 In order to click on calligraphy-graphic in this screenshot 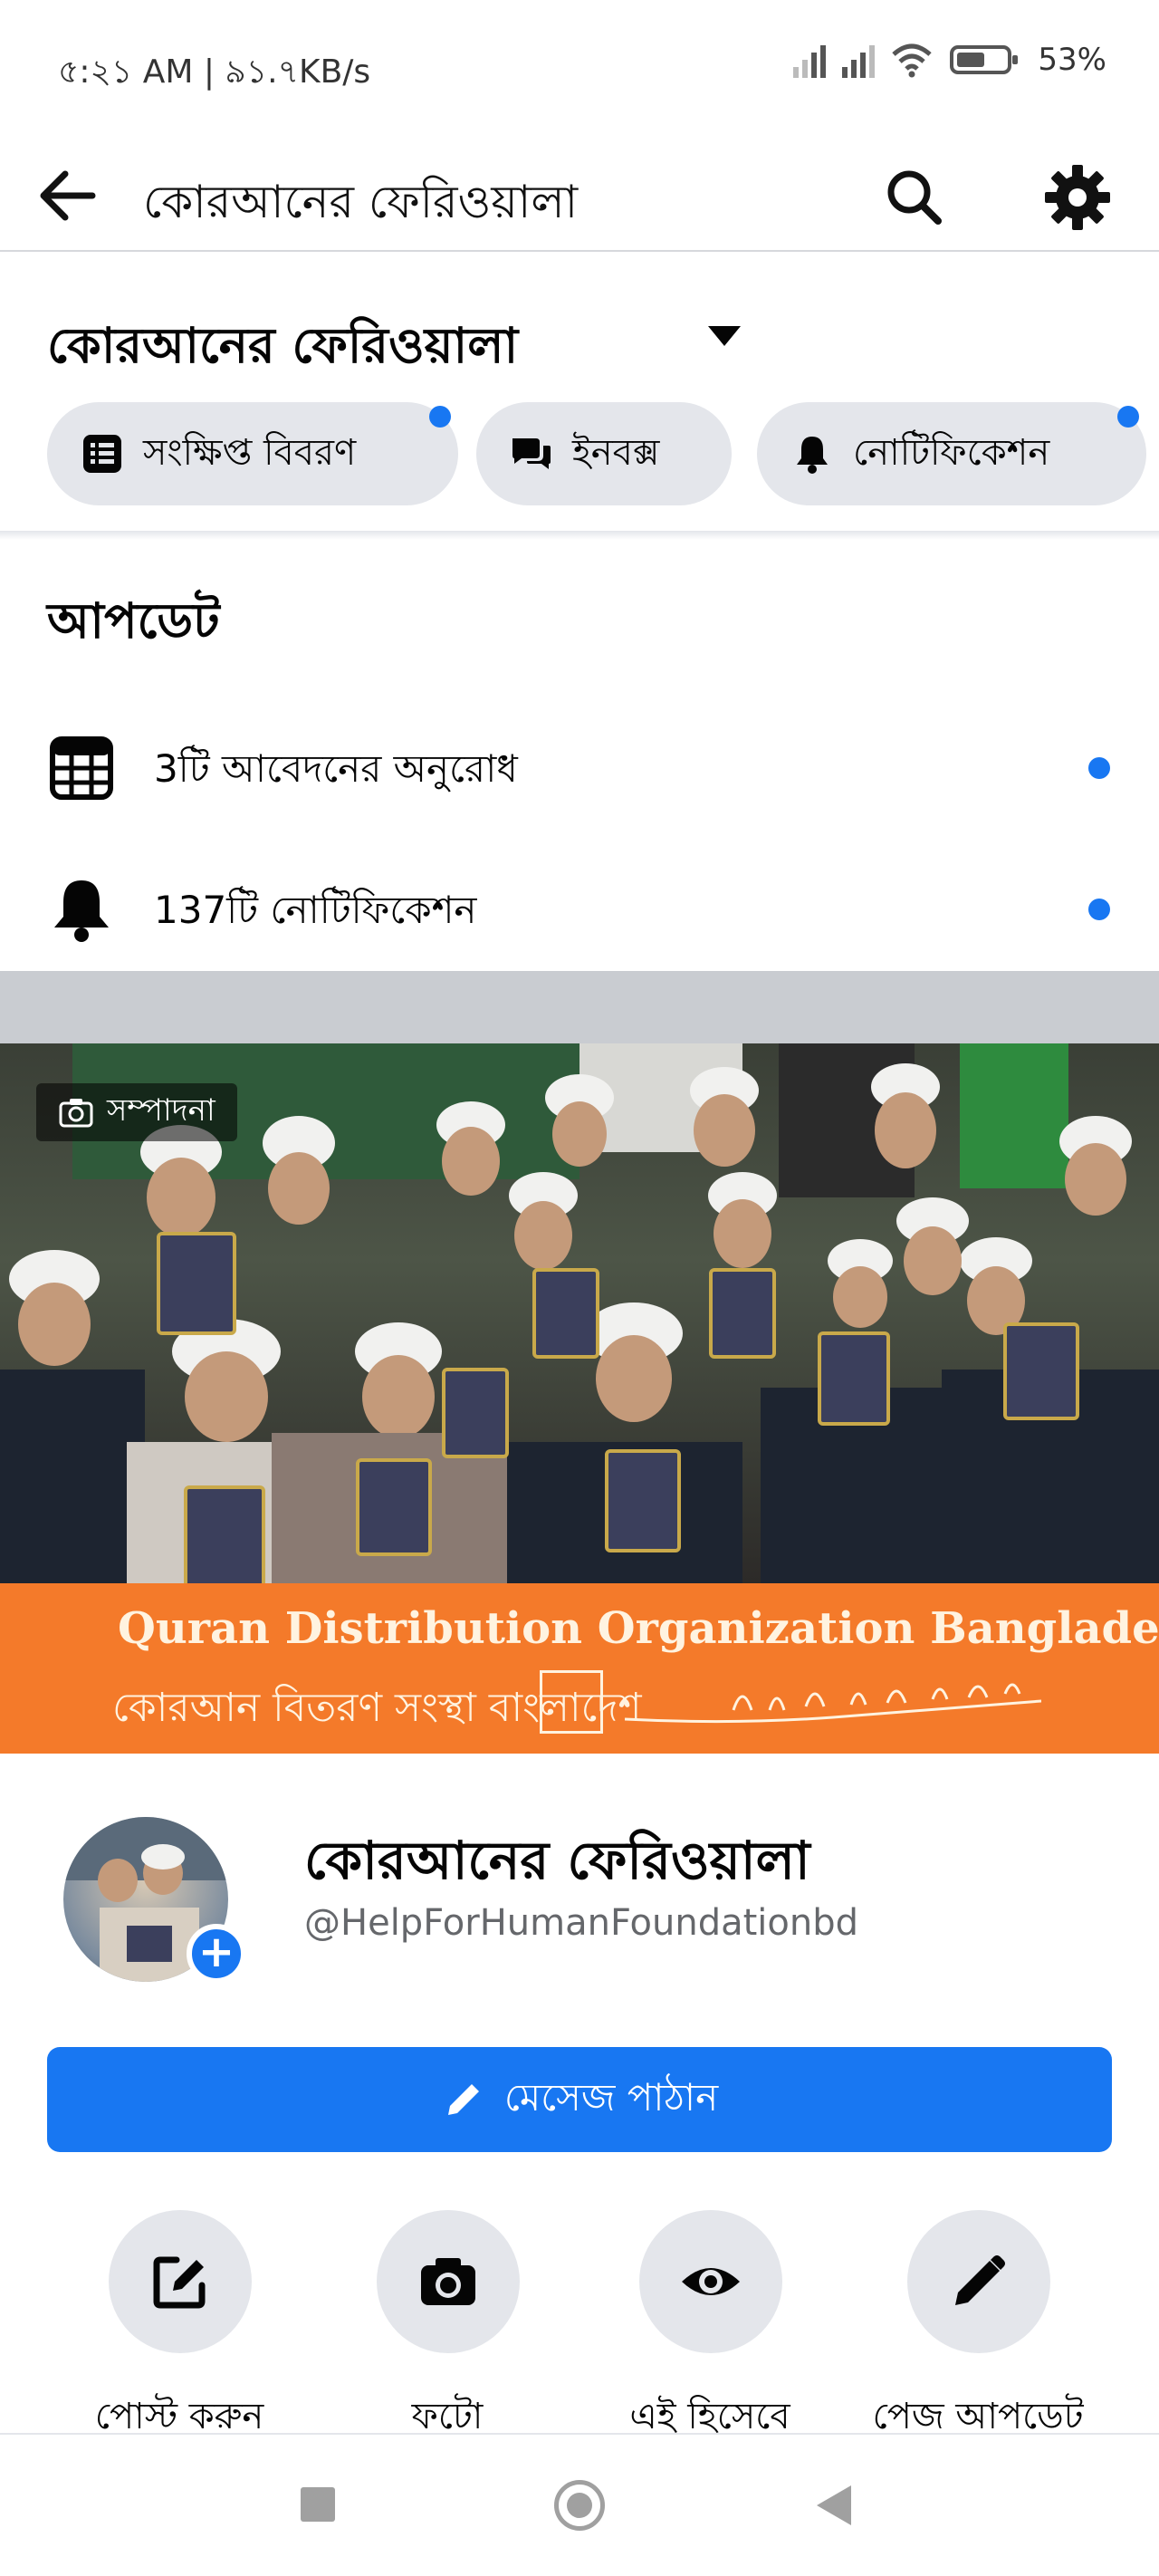, I will do `click(833, 1703)`.